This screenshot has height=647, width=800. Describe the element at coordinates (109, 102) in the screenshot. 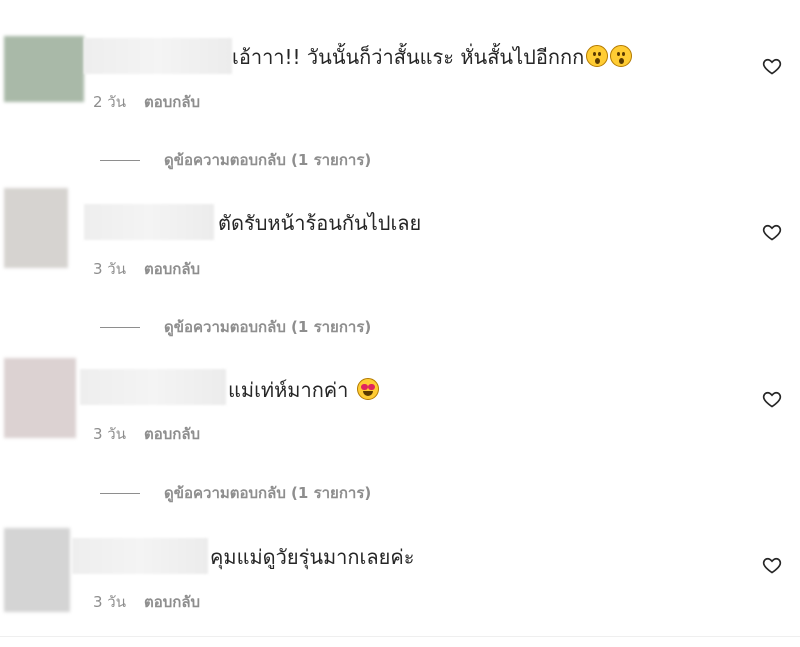

I see `comment-age: 2 วัน` at that location.